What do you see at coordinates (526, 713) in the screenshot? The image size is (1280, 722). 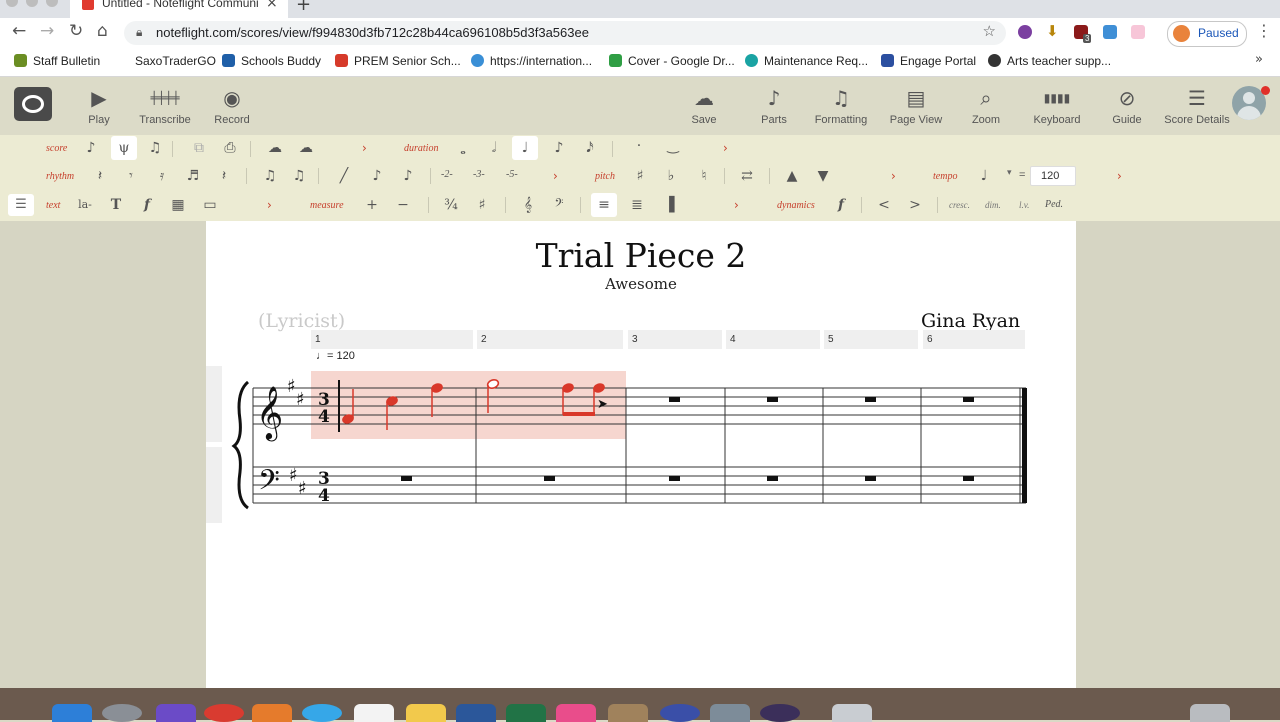 I see `excel-dock-icon` at bounding box center [526, 713].